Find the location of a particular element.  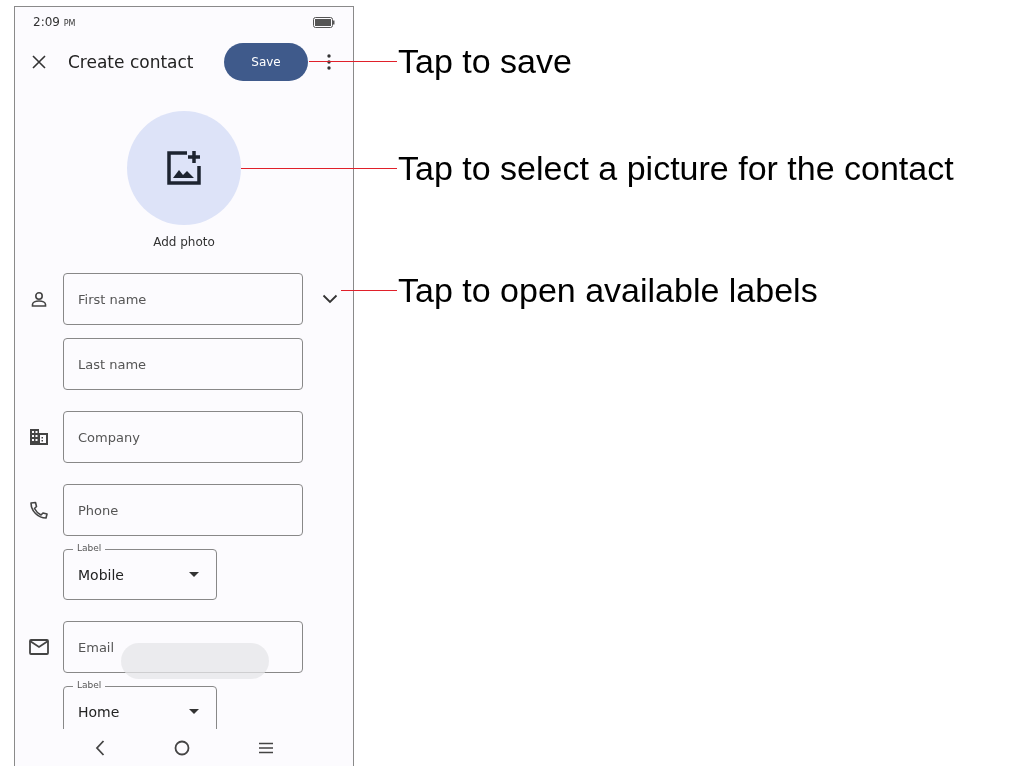

text-input: Phone is located at coordinates (171, 510).